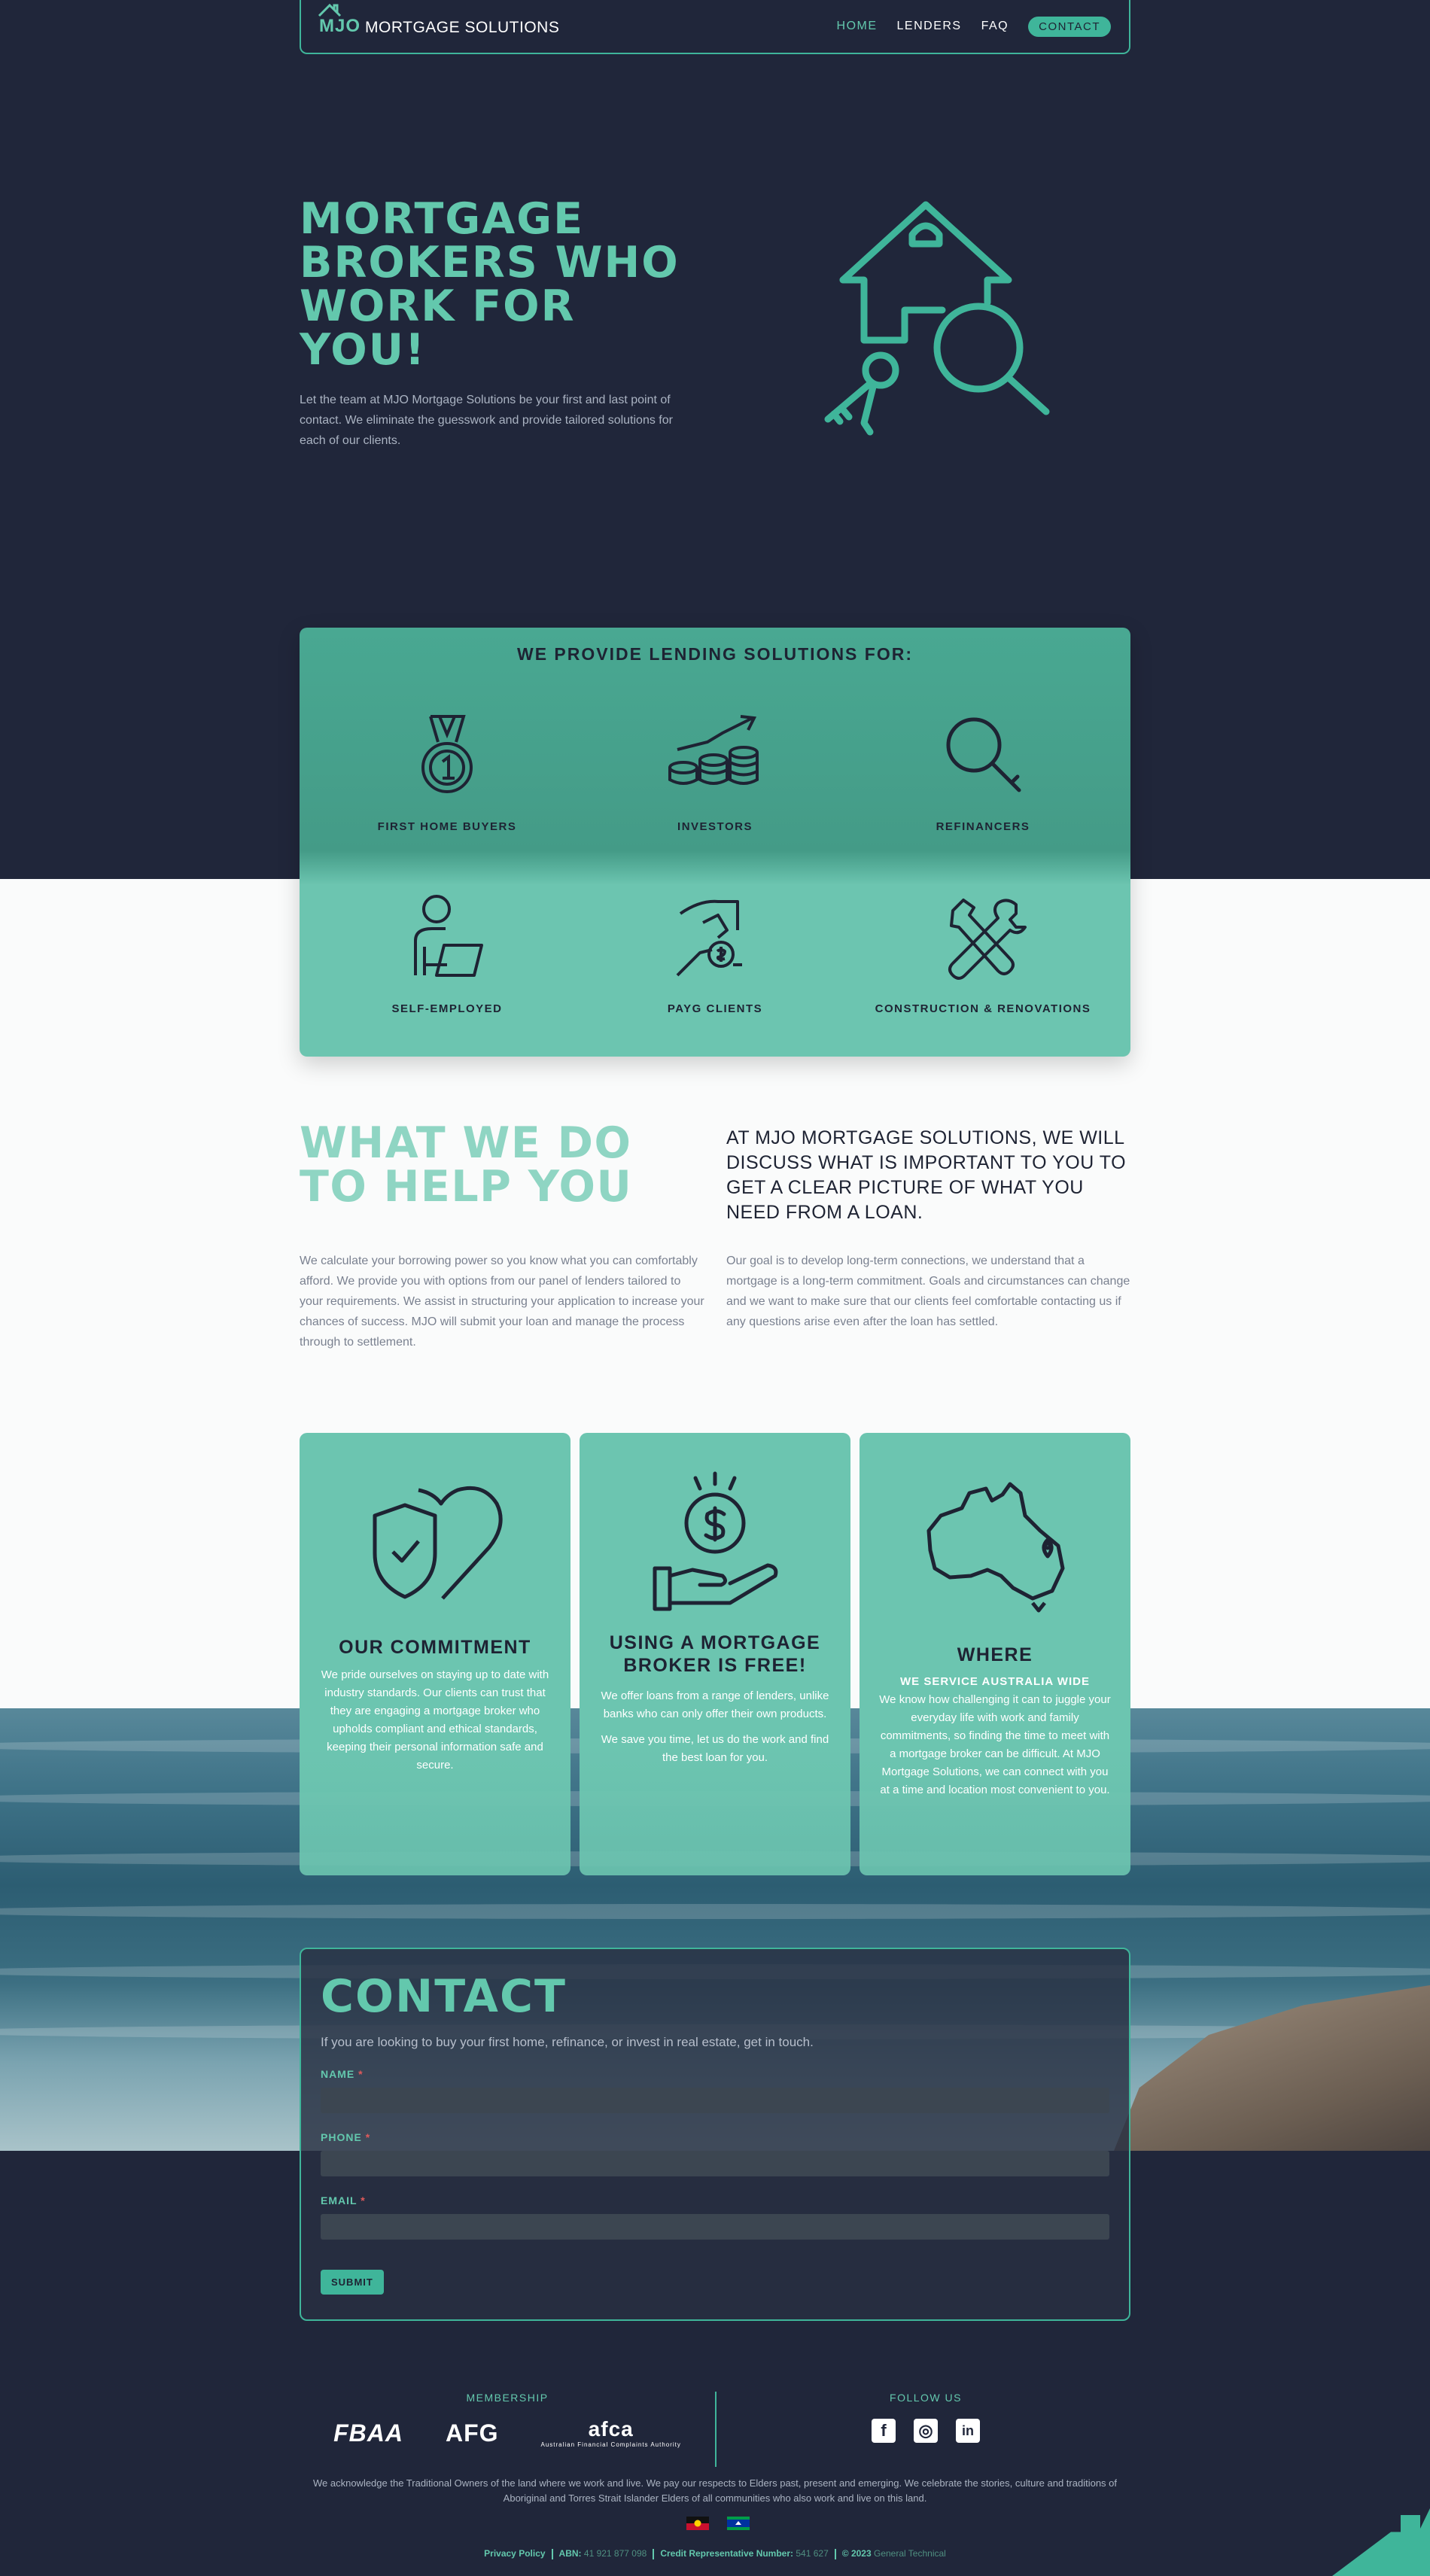 Image resolution: width=1430 pixels, height=2576 pixels. Describe the element at coordinates (727, 2553) in the screenshot. I see `credit-rep-label: Credit Representative Number:` at that location.